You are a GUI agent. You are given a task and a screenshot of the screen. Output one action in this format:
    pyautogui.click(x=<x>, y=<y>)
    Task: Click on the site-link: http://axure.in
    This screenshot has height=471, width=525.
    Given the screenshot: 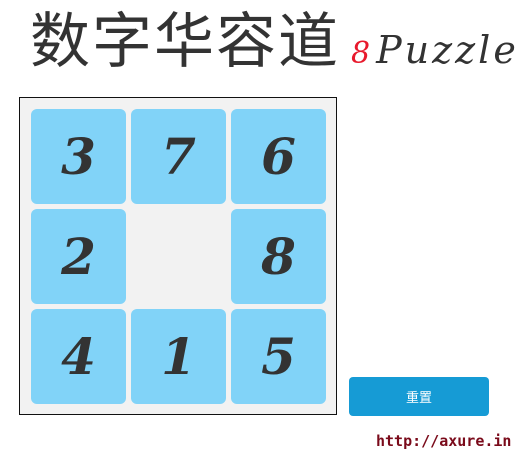 What is the action you would take?
    pyautogui.click(x=443, y=441)
    